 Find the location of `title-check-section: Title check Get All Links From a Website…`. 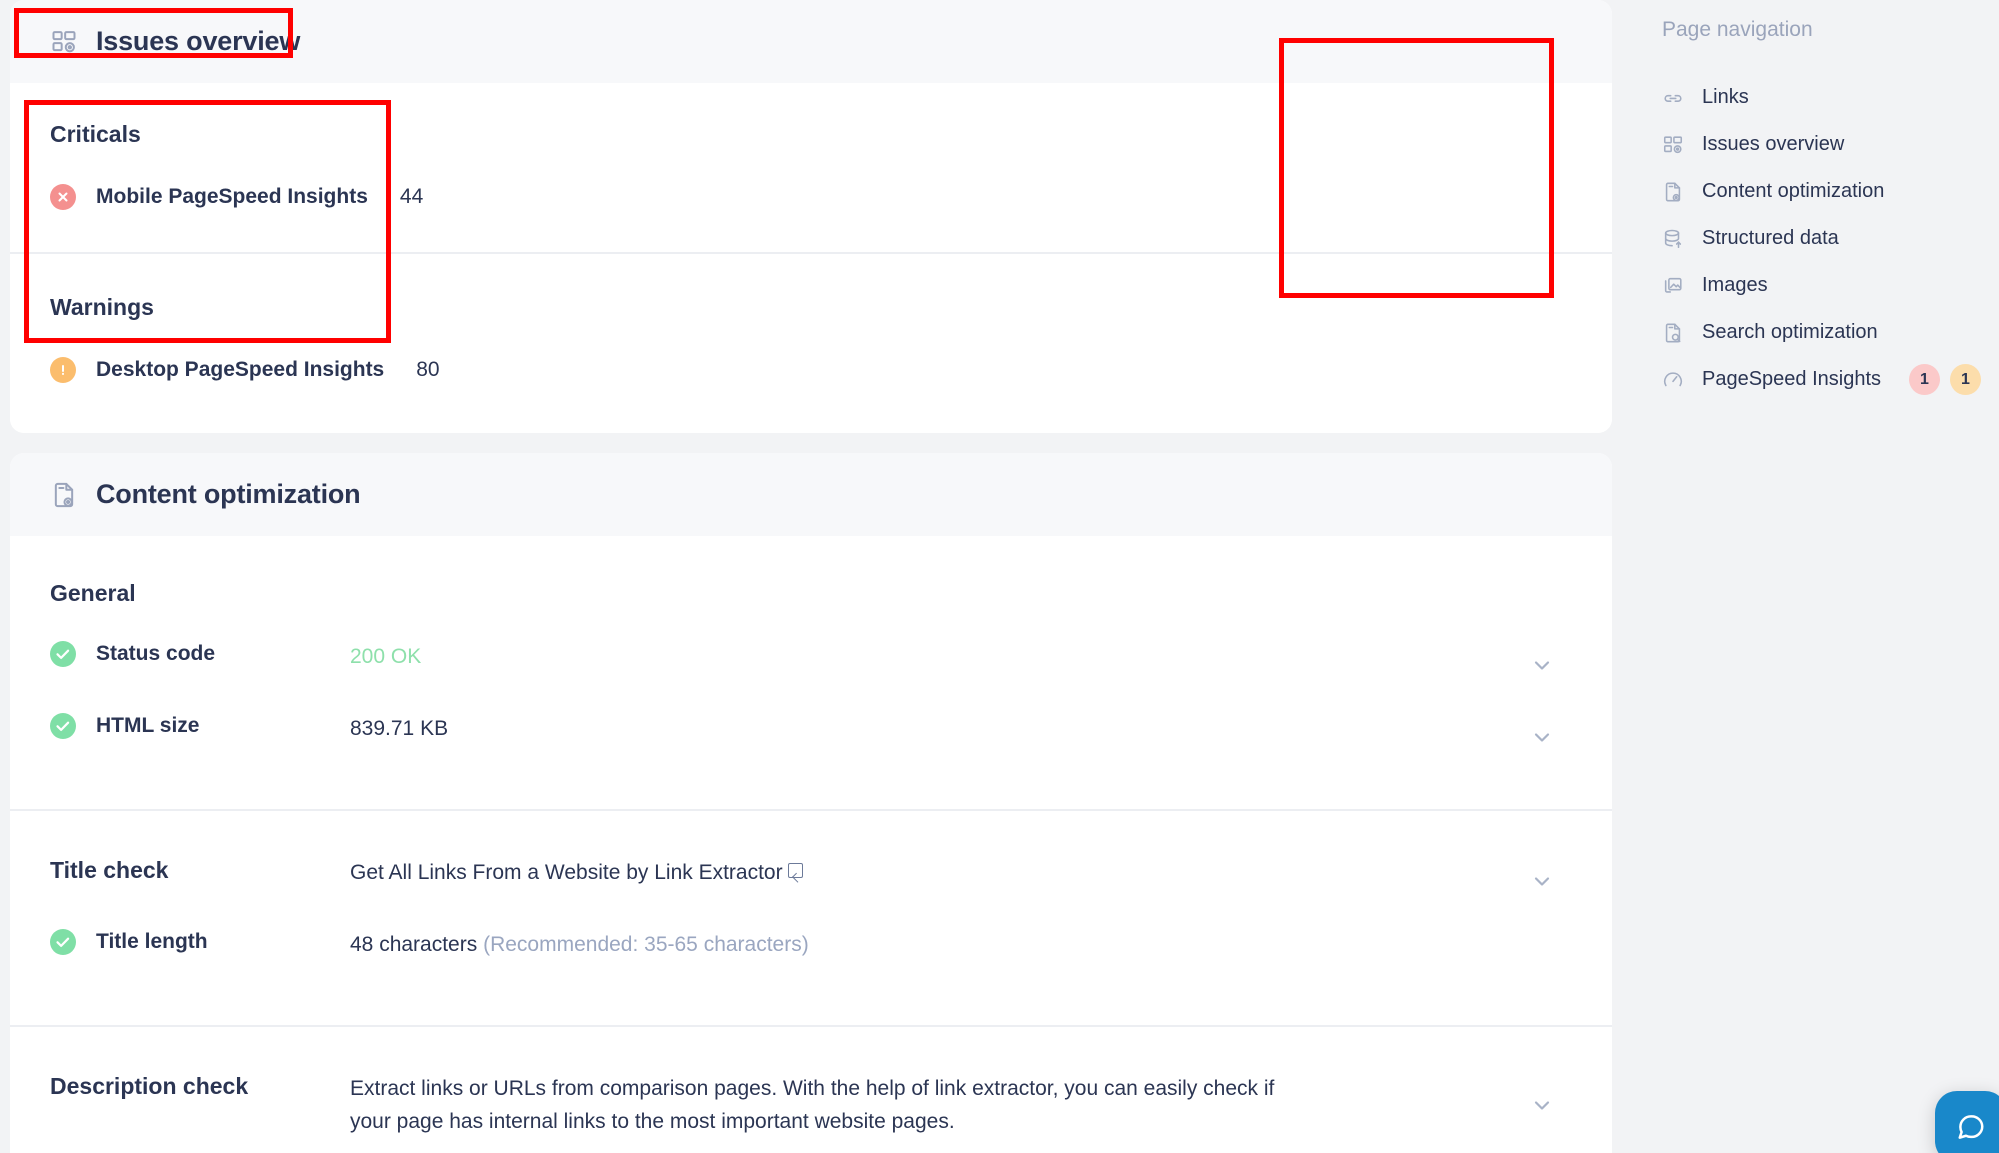

title-check-section: Title check Get All Links From a Website… is located at coordinates (811, 918).